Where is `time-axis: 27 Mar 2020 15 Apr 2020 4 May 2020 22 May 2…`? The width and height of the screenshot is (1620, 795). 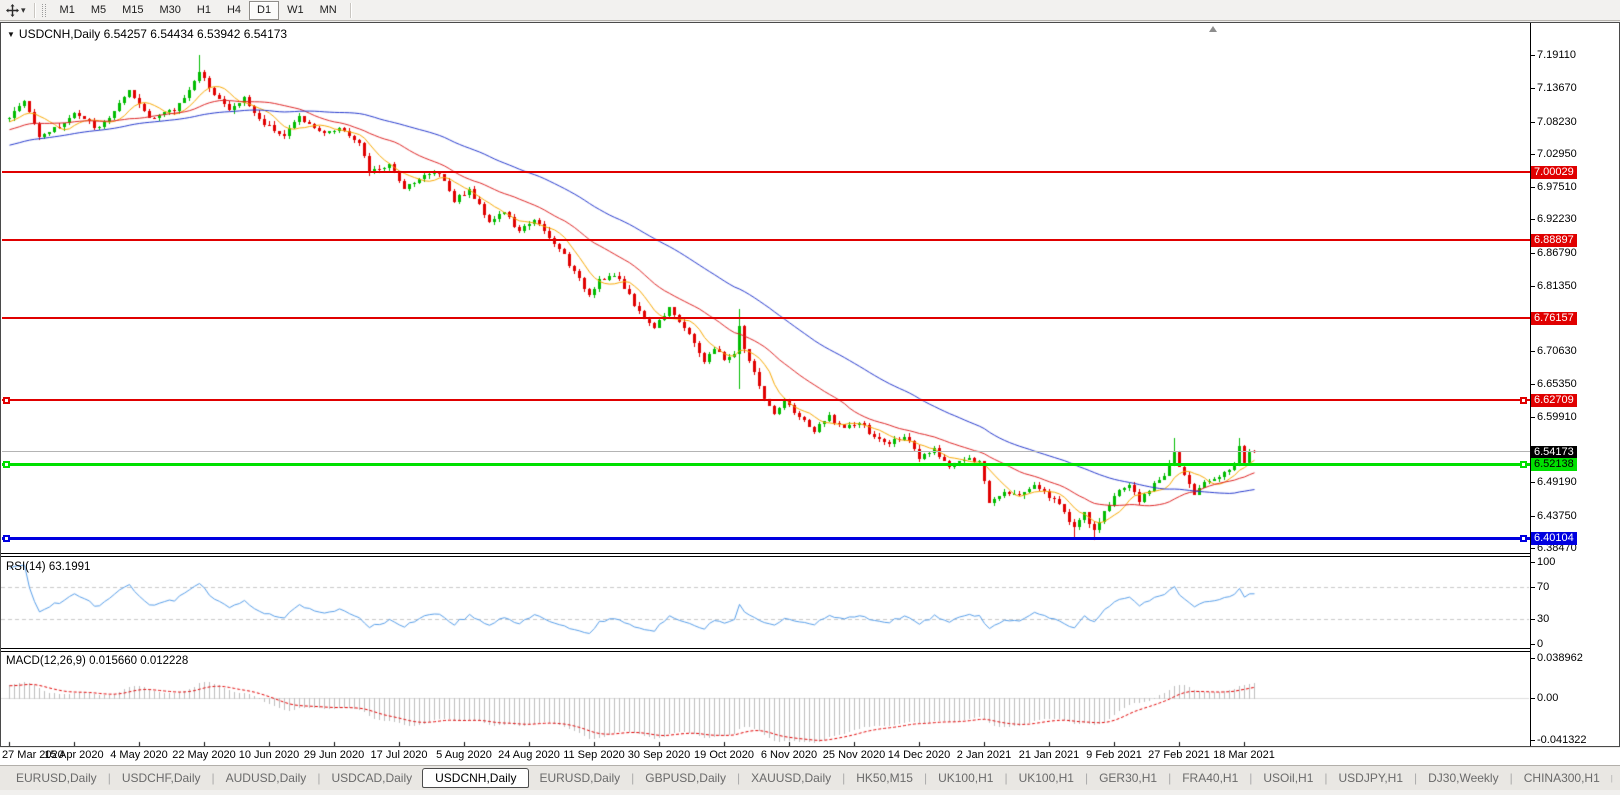 time-axis: 27 Mar 2020 15 Apr 2020 4 May 2020 22 May 2… is located at coordinates (810, 756).